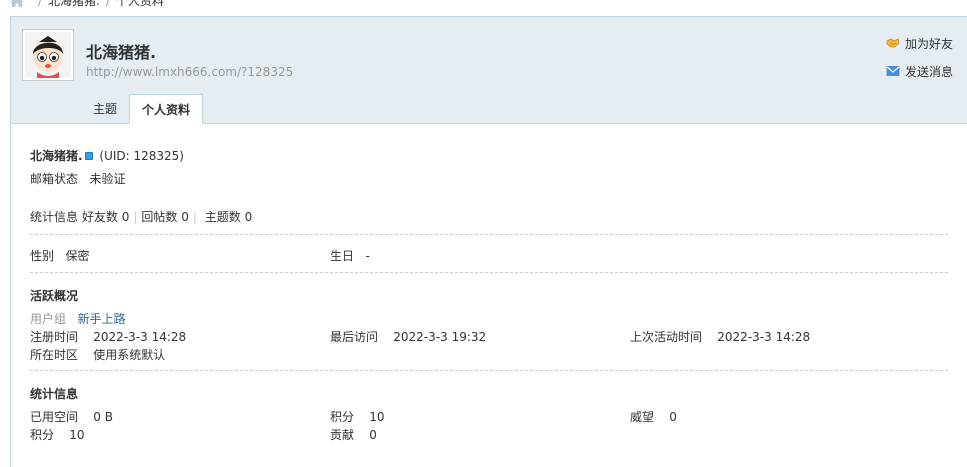  What do you see at coordinates (141, 156) in the screenshot?
I see `profile-uid: (UID: 128325)` at bounding box center [141, 156].